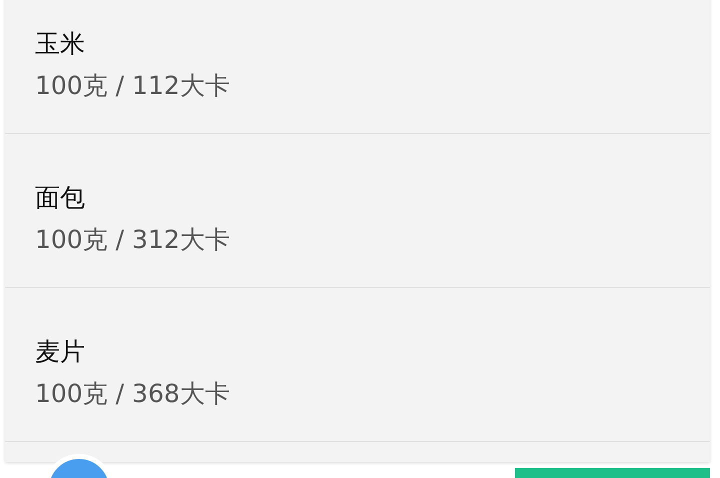 The height and width of the screenshot is (478, 720). What do you see at coordinates (133, 86) in the screenshot?
I see `food-calories: 100克 / 112大卡` at bounding box center [133, 86].